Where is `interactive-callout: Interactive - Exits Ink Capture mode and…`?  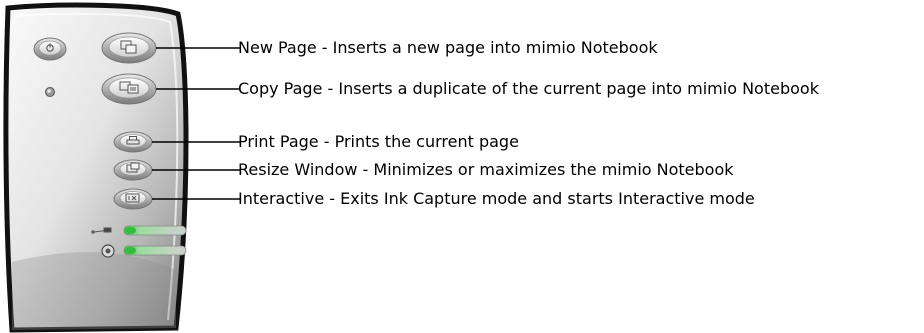
interactive-callout: Interactive - Exits Ink Capture mode and… is located at coordinates (496, 198).